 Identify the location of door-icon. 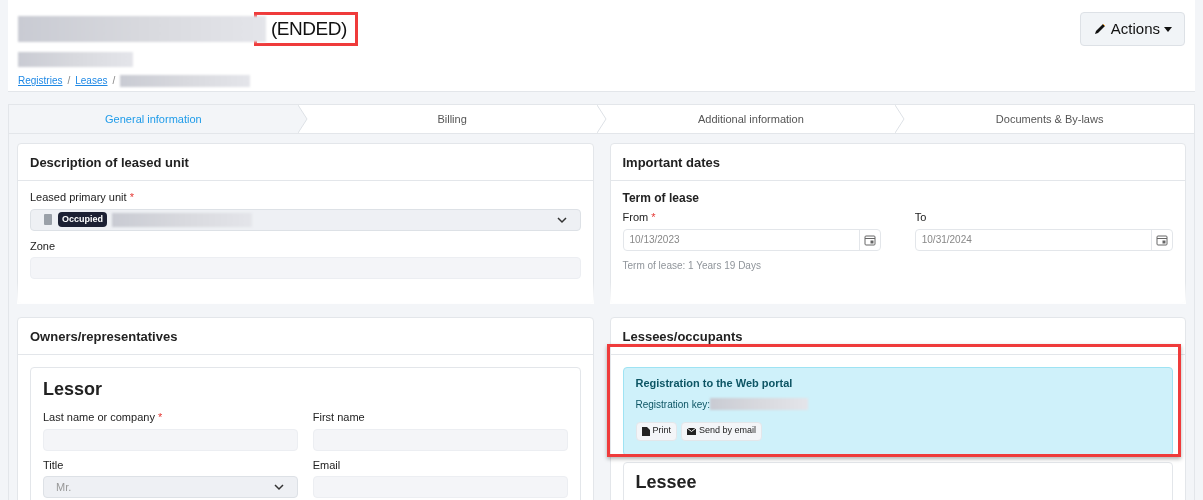
(48, 219).